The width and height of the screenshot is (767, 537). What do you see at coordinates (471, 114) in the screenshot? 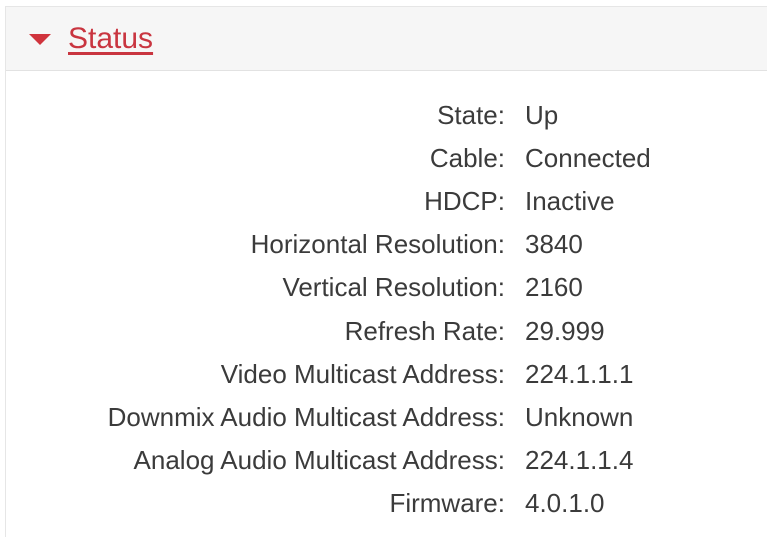
I see `state-label: State:` at bounding box center [471, 114].